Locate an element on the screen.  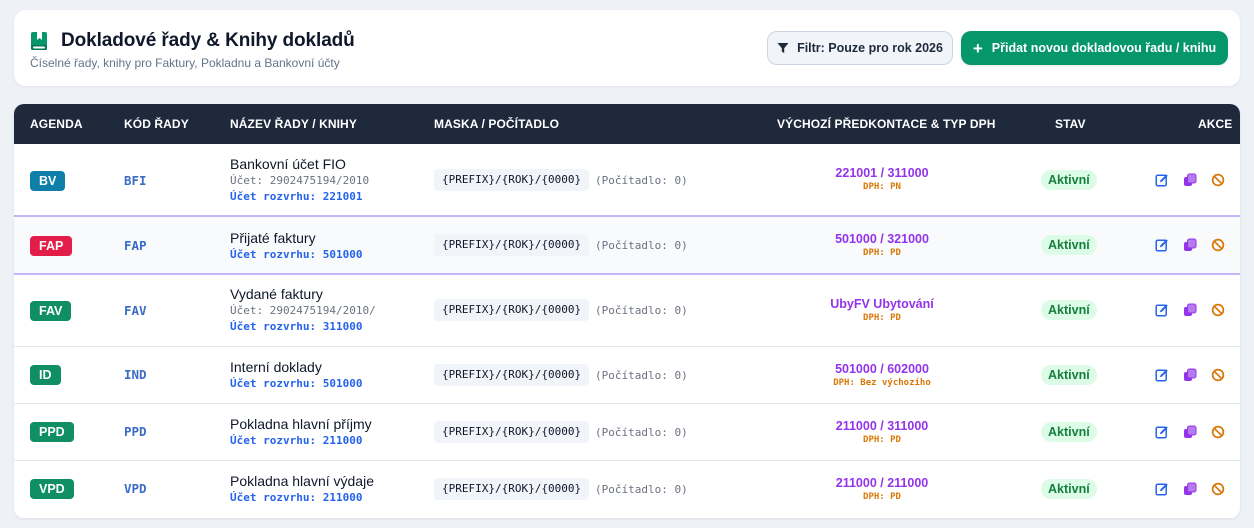
predkontace-accounts: 211000 / 311000 is located at coordinates (882, 426).